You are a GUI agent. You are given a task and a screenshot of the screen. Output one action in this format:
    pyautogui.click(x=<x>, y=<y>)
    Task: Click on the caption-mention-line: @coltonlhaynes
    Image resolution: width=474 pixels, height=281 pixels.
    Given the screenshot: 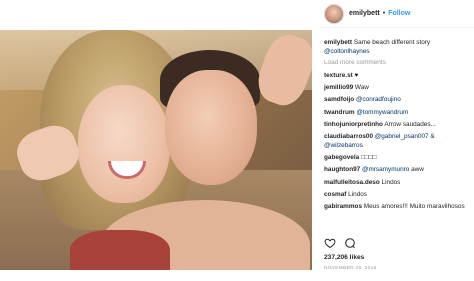 What is the action you would take?
    pyautogui.click(x=399, y=51)
    